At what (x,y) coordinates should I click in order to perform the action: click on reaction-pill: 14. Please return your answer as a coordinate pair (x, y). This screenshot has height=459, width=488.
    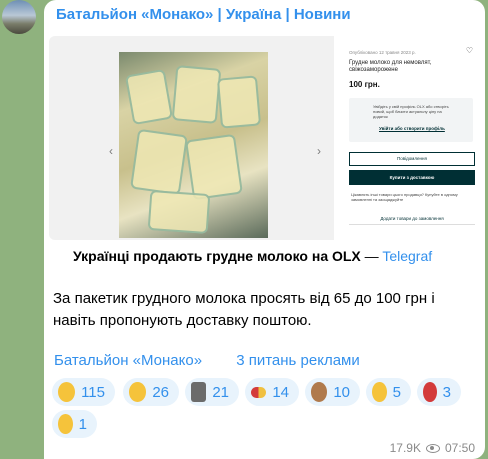
    Looking at the image, I should click on (272, 392).